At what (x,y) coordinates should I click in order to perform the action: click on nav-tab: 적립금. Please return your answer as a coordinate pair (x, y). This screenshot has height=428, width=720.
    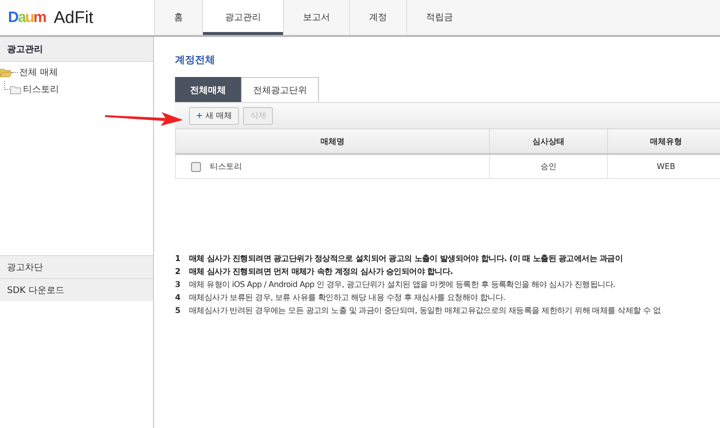
    Looking at the image, I should click on (439, 17).